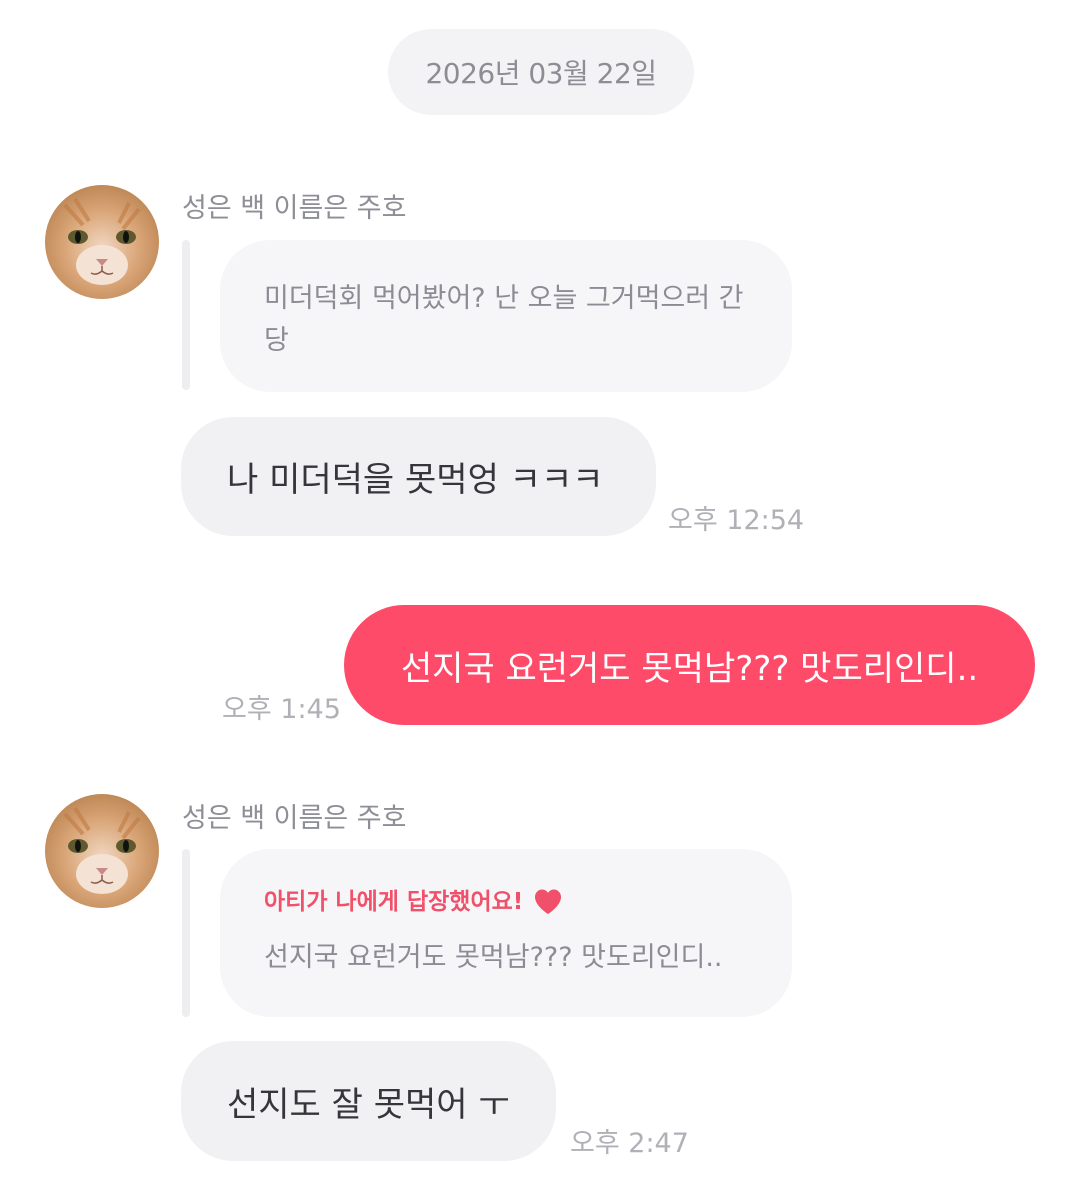  I want to click on reply-preview-text: 미더덕회 먹어봤어? 난 오늘 그거먹으러 간당, so click(504, 319).